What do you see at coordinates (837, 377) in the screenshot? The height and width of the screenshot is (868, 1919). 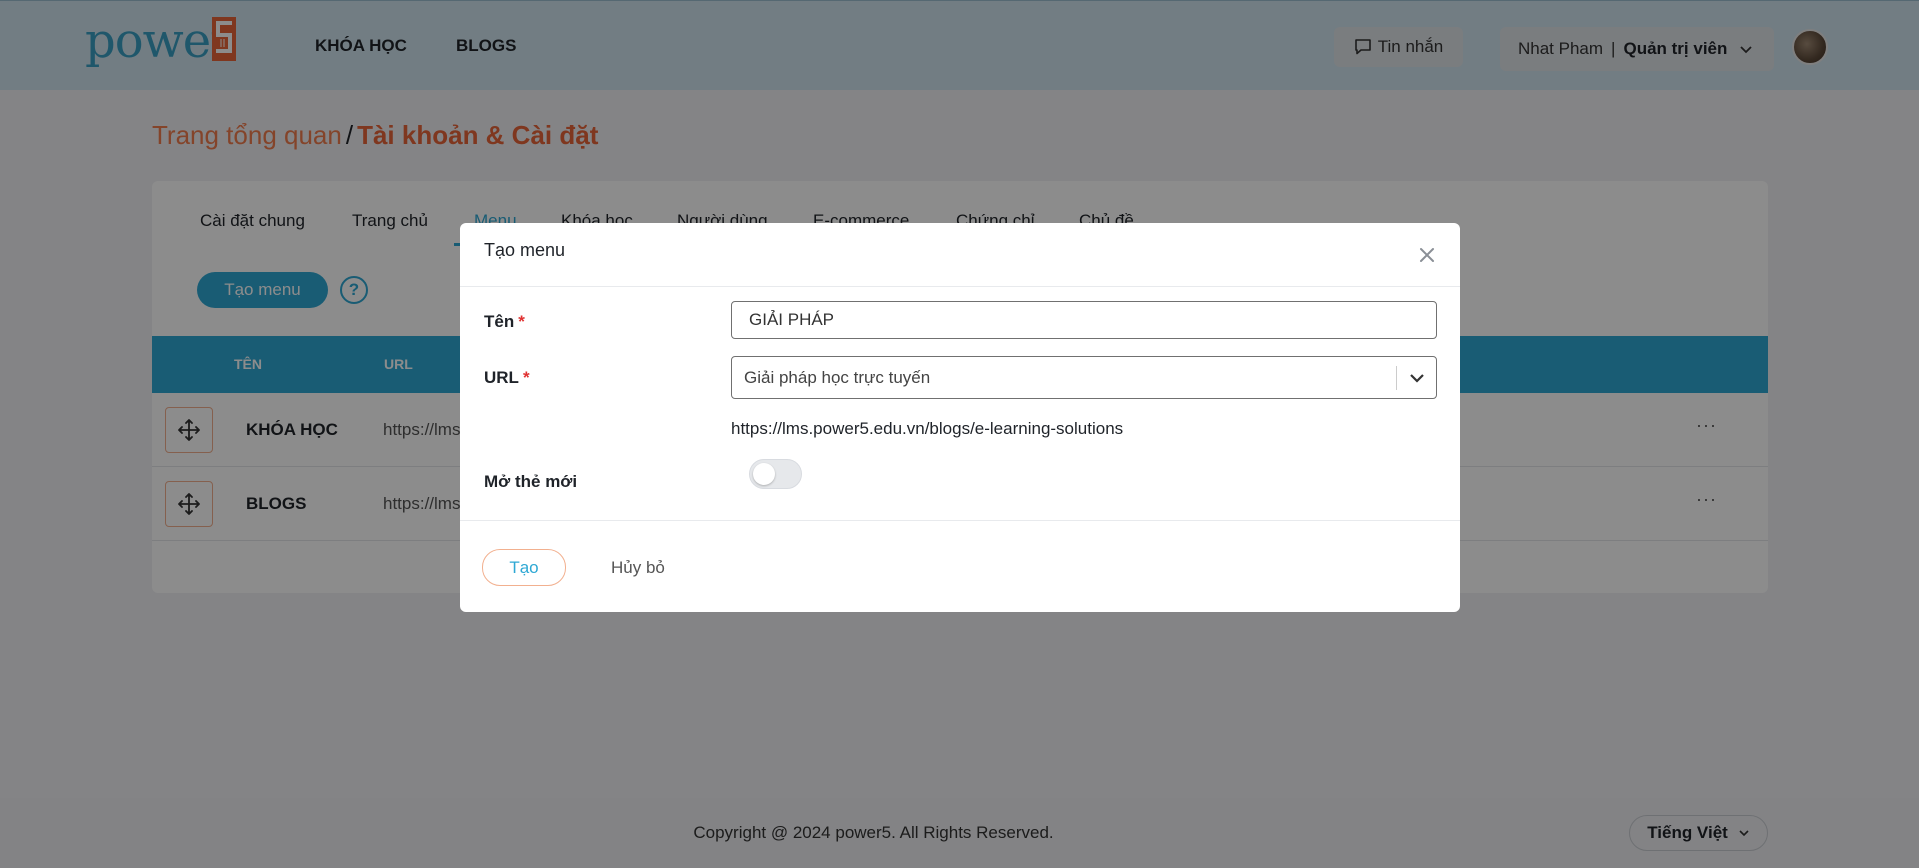 I see `url-select-value: Giải pháp học trực tuyến` at bounding box center [837, 377].